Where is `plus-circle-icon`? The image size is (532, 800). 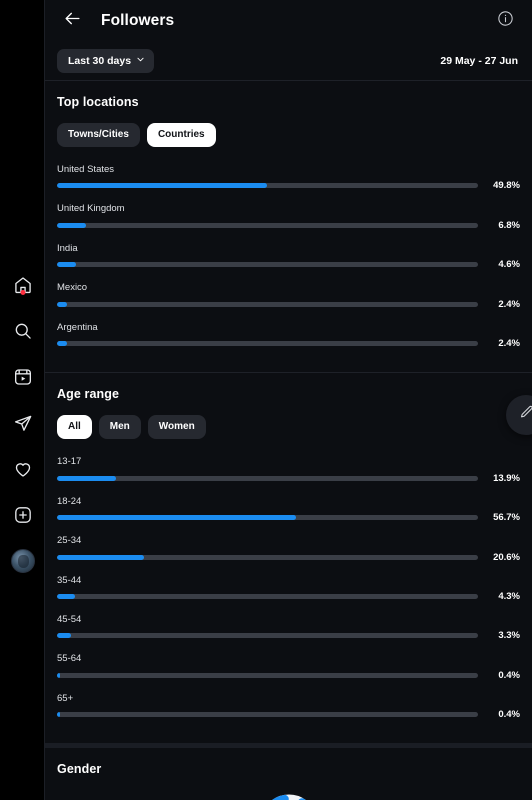 plus-circle-icon is located at coordinates (23, 515).